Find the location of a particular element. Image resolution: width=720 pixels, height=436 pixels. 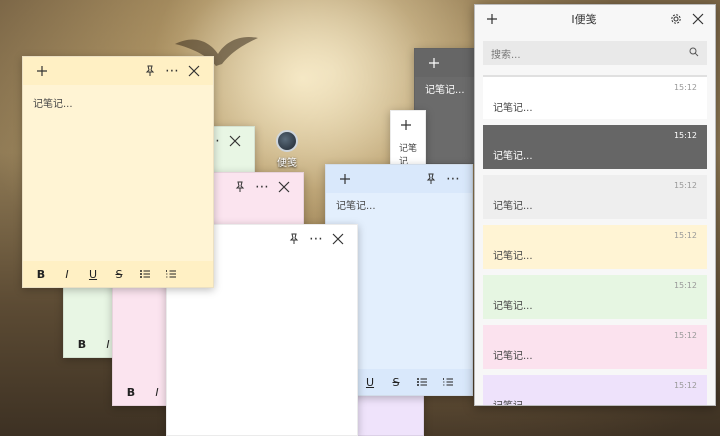

format-toolbar: B I U S is located at coordinates (118, 274).